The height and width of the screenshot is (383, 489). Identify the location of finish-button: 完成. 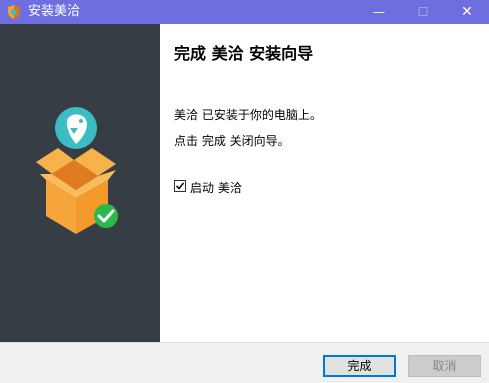
(359, 366).